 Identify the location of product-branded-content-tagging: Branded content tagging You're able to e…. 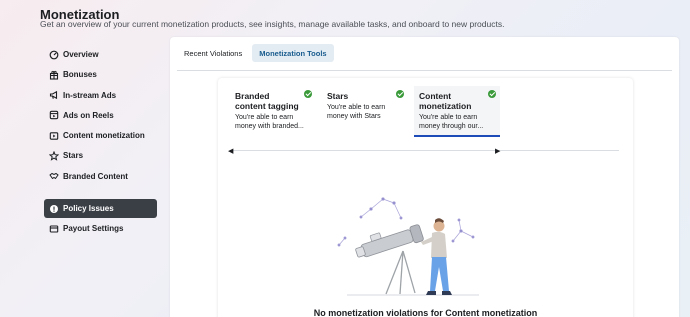
(273, 111).